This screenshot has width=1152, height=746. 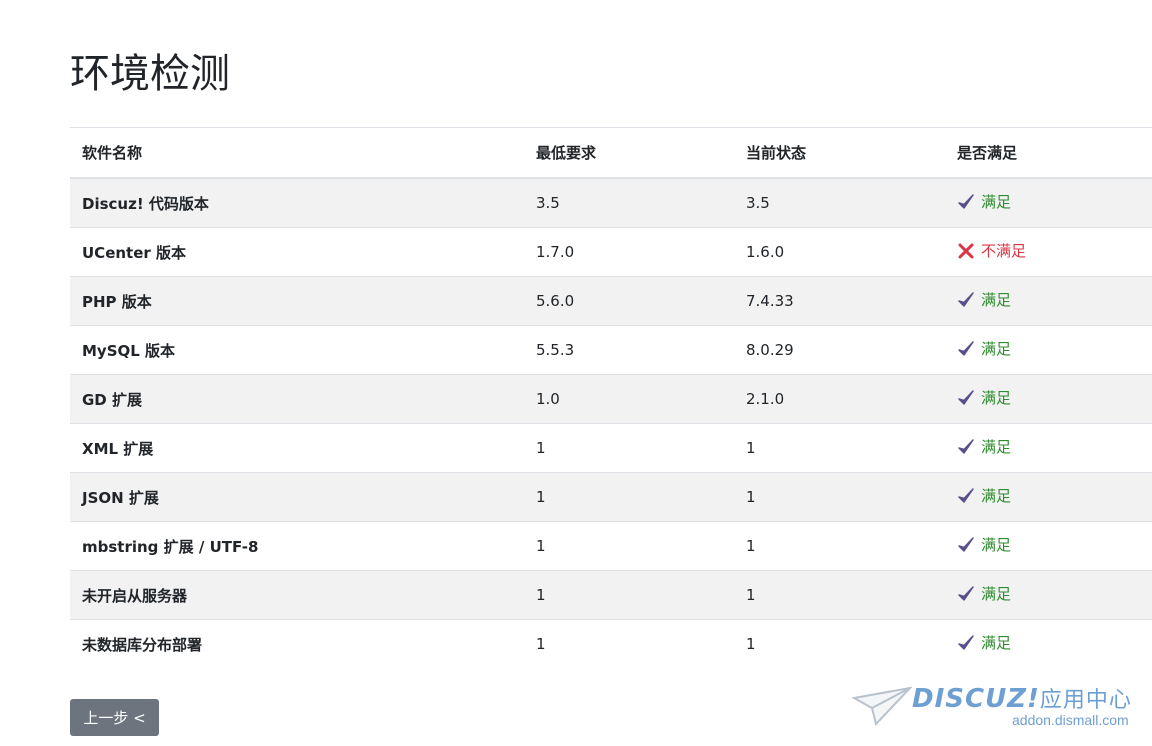 What do you see at coordinates (297, 350) in the screenshot?
I see `cell-software-name: MySQL 版本` at bounding box center [297, 350].